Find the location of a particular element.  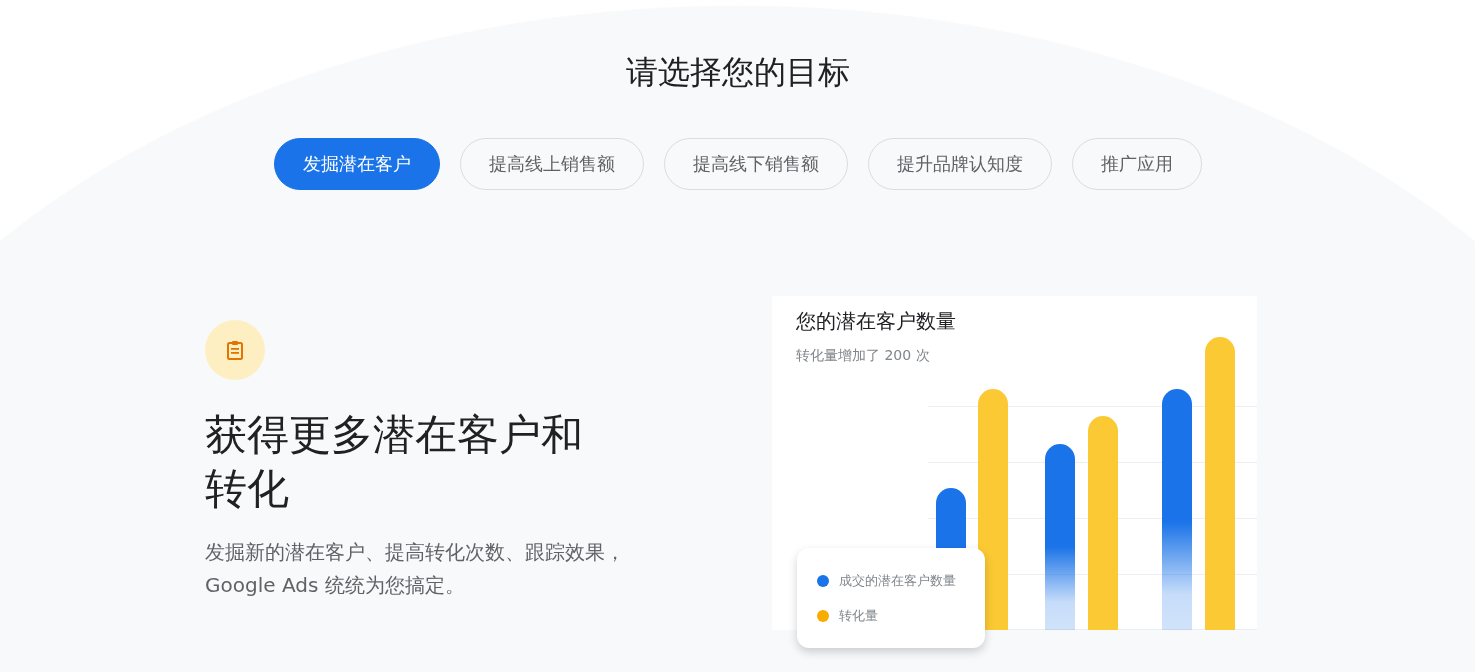

goal-tab: 发掘潜在客户 is located at coordinates (356, 164).